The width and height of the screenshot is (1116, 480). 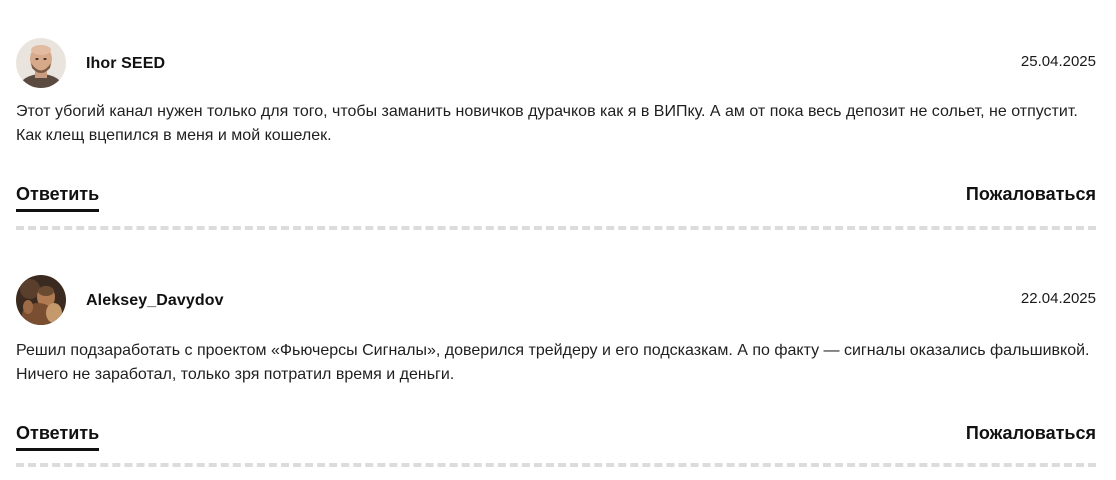 What do you see at coordinates (556, 301) in the screenshot?
I see `comment-header: Aleksey_Davydov 22.04.2025` at bounding box center [556, 301].